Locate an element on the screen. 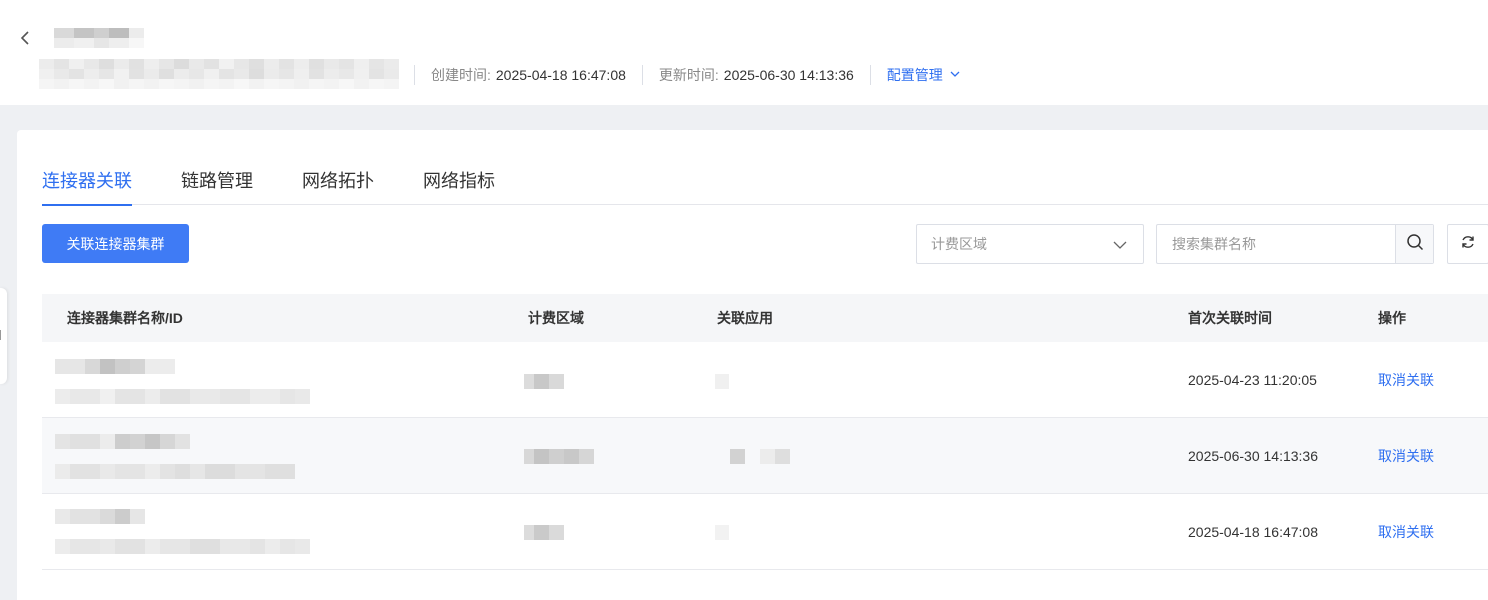 This screenshot has height=600, width=1488. billing-region-placeholder: 计费区域 is located at coordinates (959, 244).